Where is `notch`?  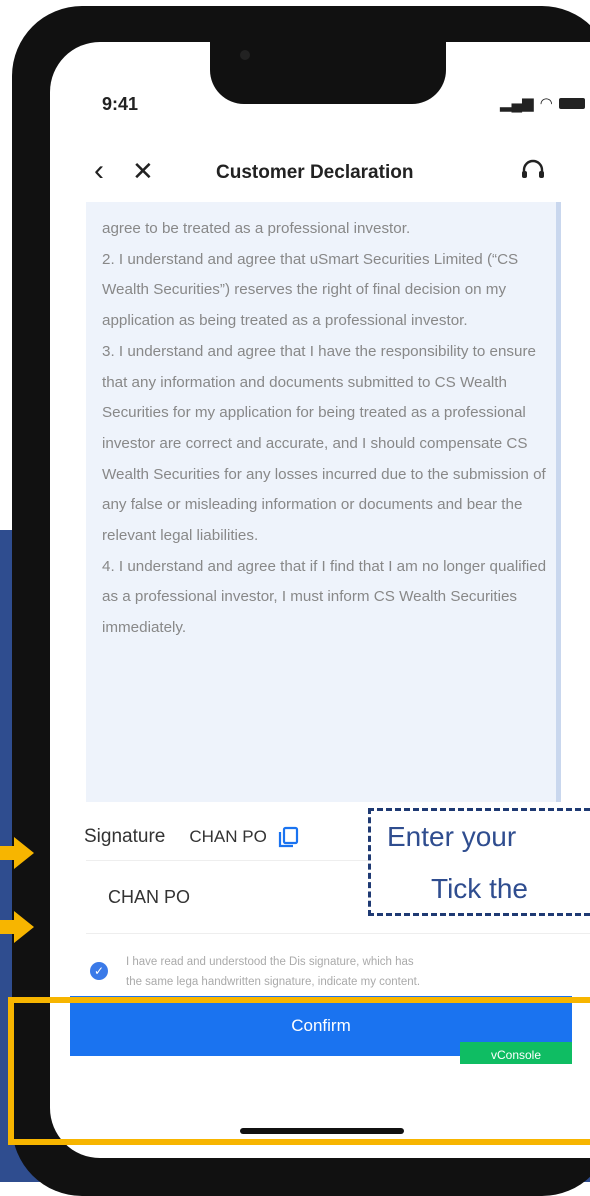 notch is located at coordinates (328, 73).